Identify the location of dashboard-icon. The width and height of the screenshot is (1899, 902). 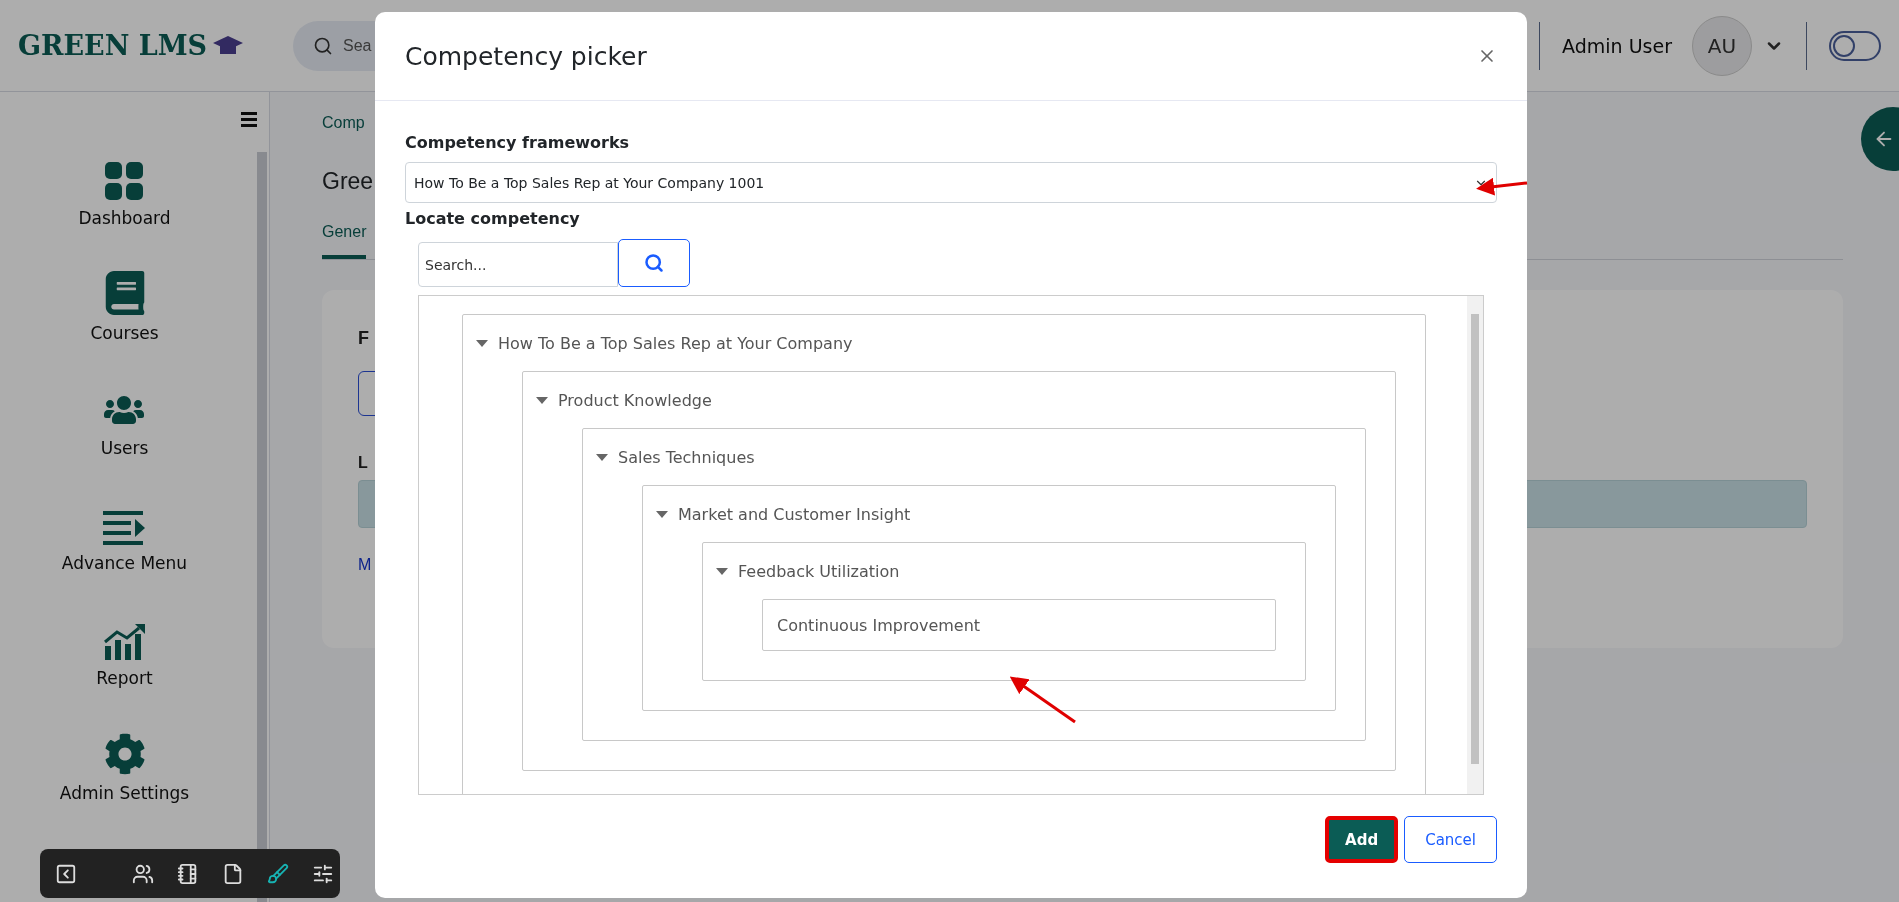
(124, 181).